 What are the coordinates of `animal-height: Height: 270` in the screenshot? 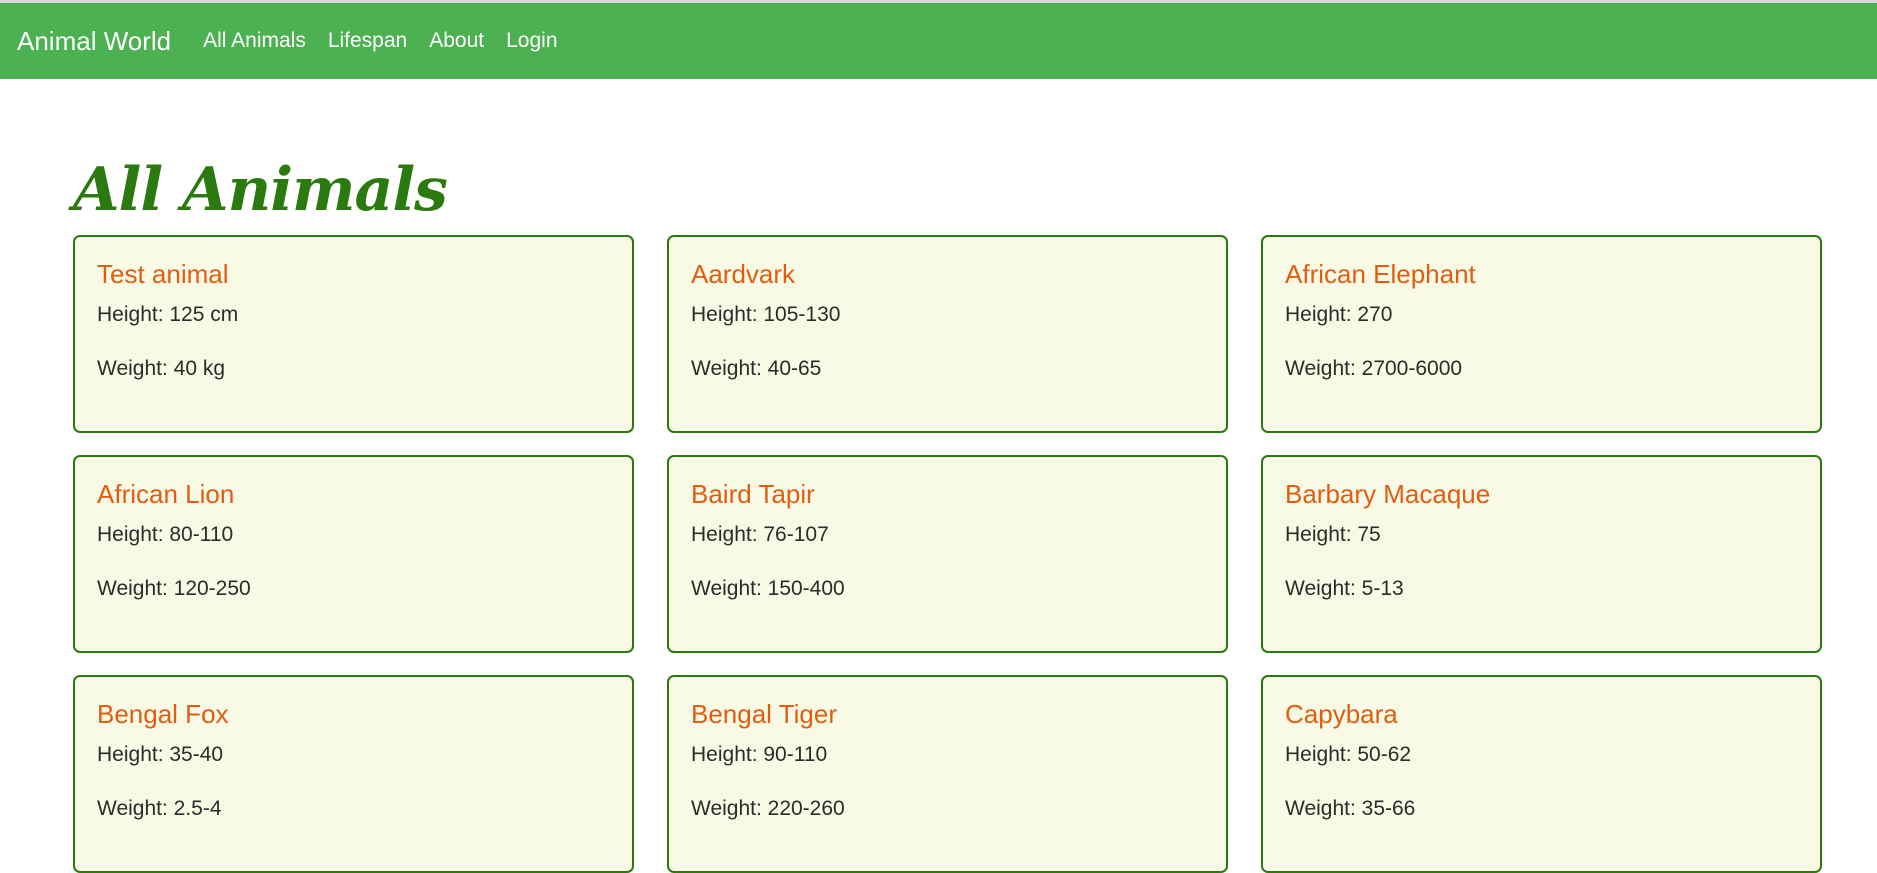 It's located at (1339, 314).